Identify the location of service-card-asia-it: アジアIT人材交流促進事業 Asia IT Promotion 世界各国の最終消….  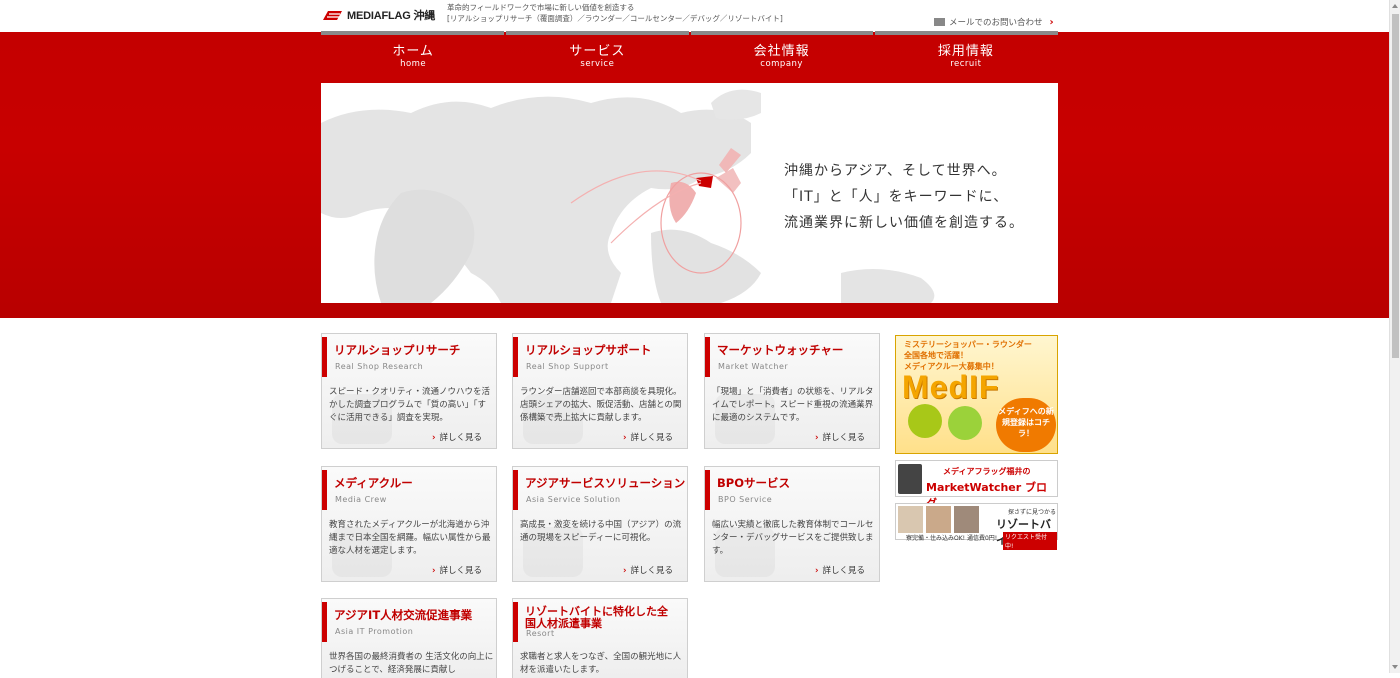
(409, 638).